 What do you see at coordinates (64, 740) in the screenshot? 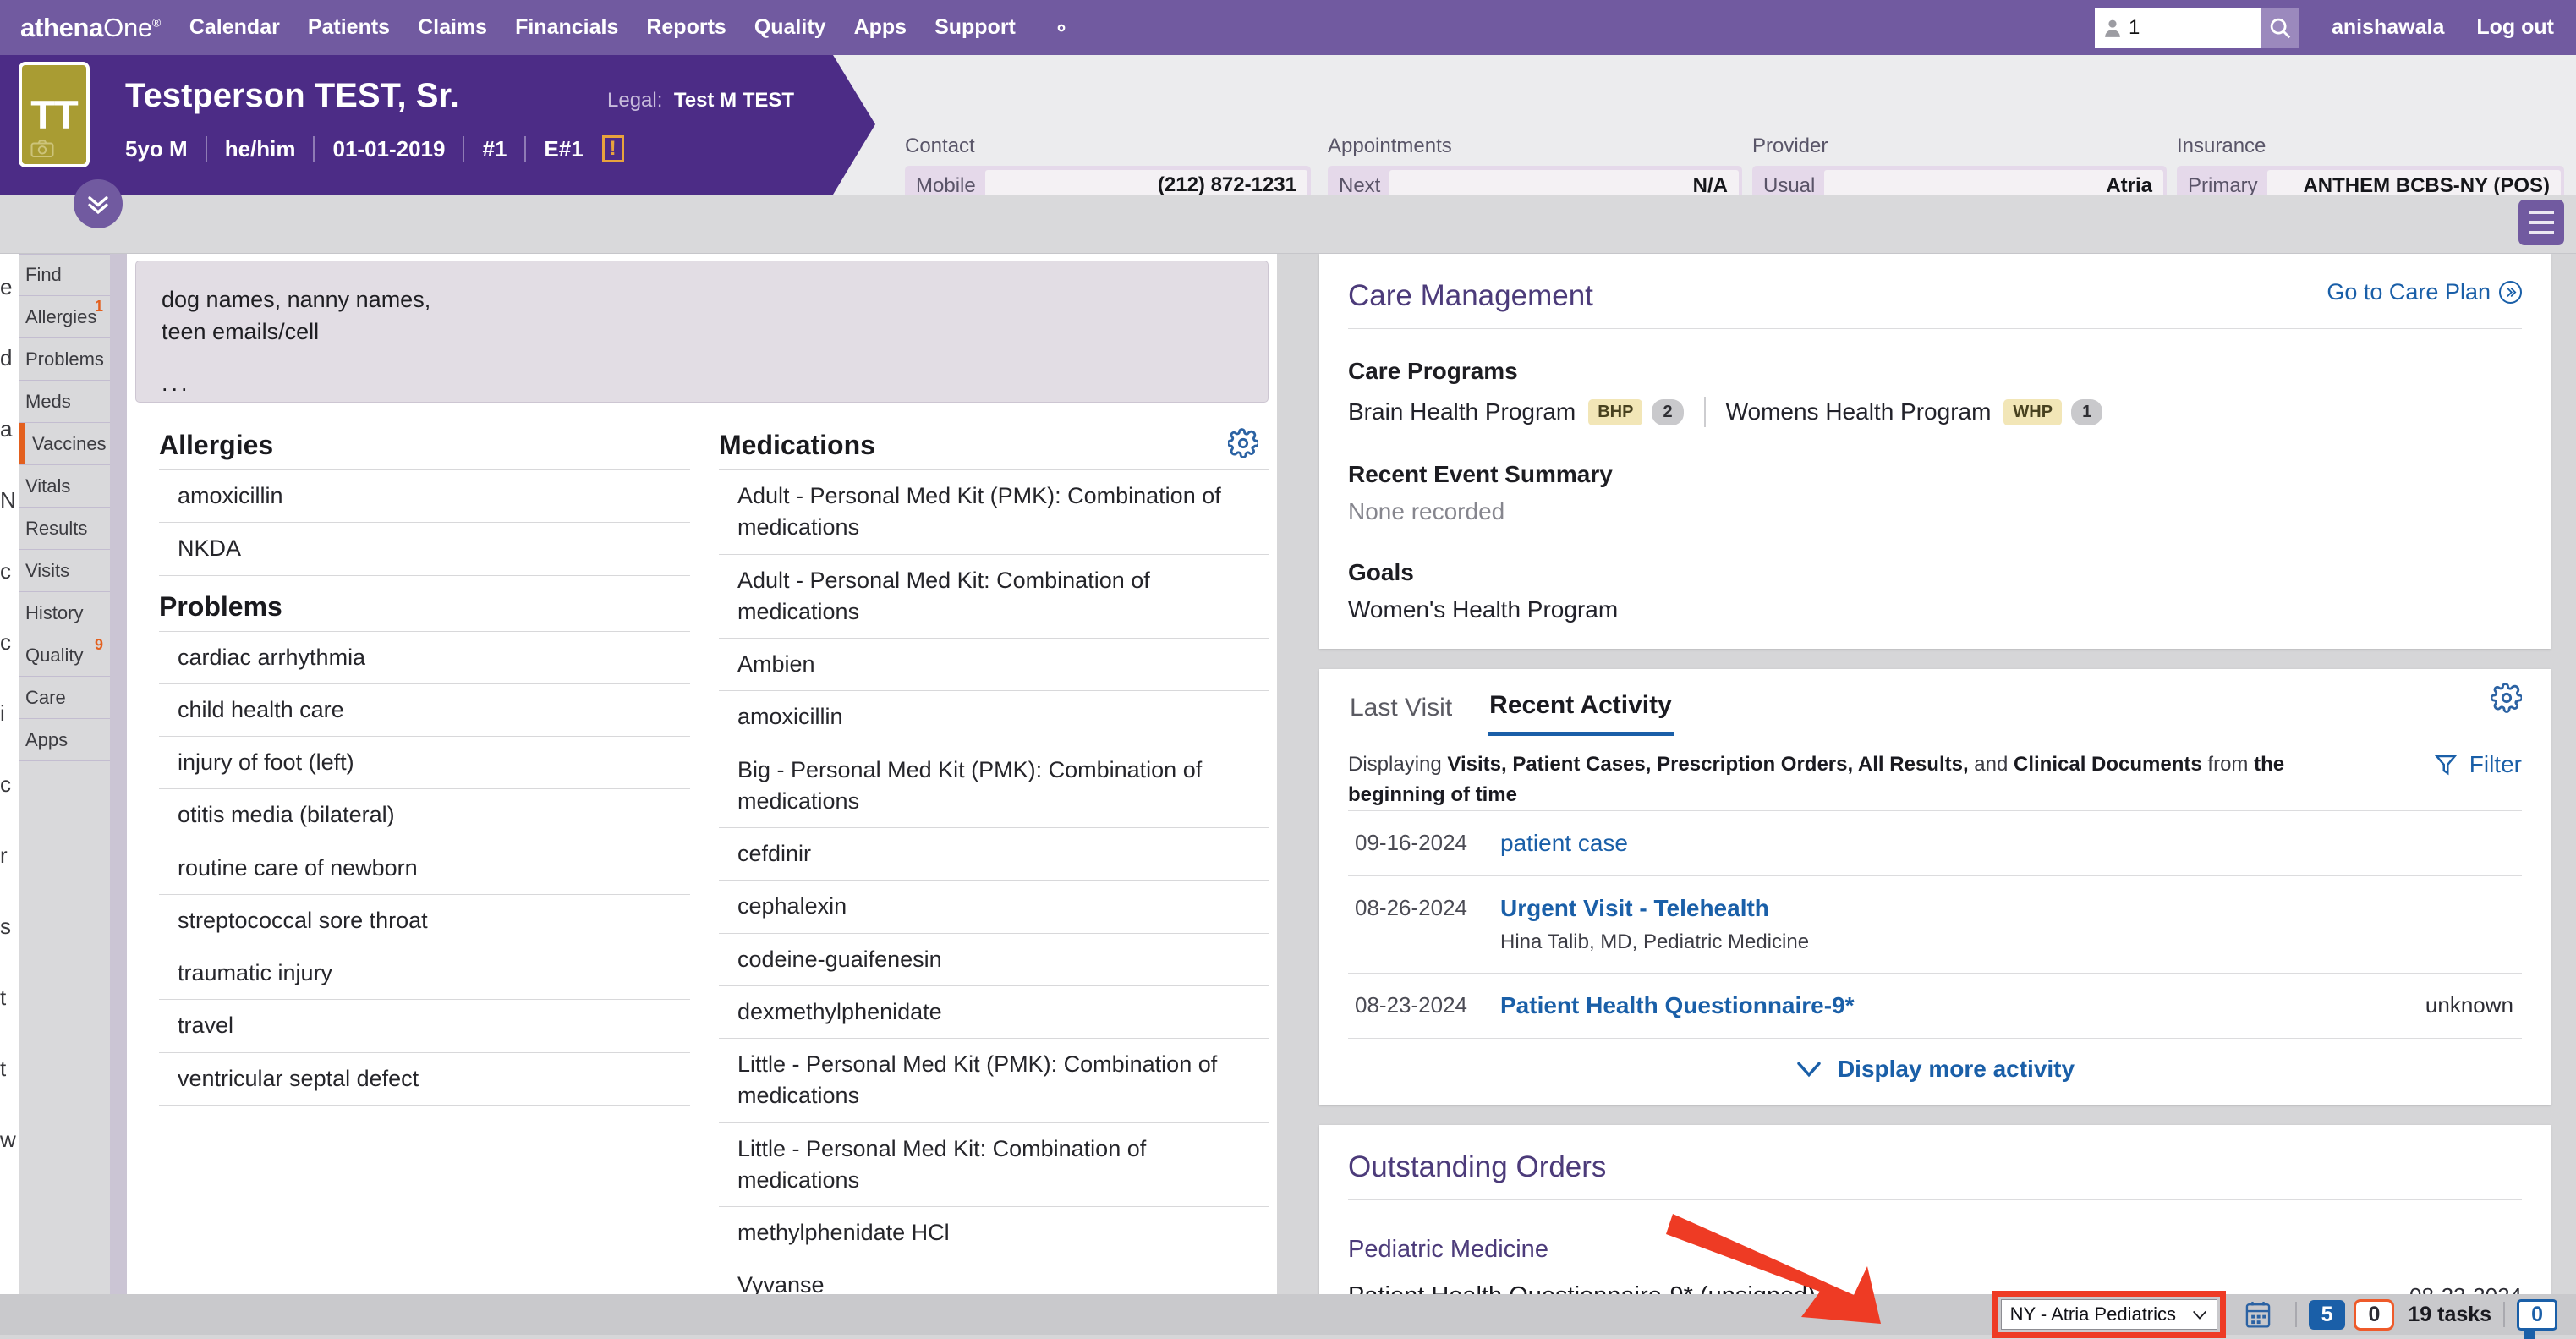
I see `sidebar-item-apps: Apps` at bounding box center [64, 740].